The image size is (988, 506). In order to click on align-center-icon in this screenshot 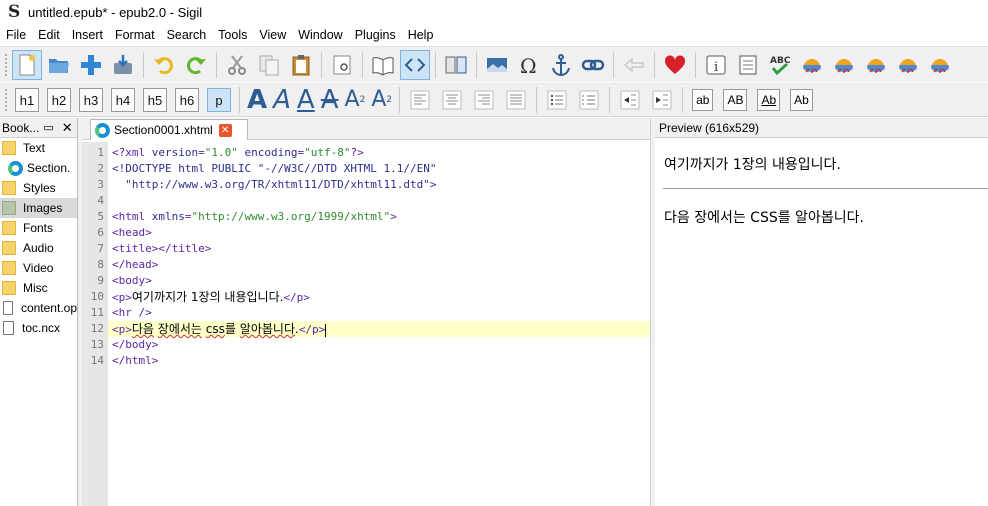, I will do `click(452, 100)`.